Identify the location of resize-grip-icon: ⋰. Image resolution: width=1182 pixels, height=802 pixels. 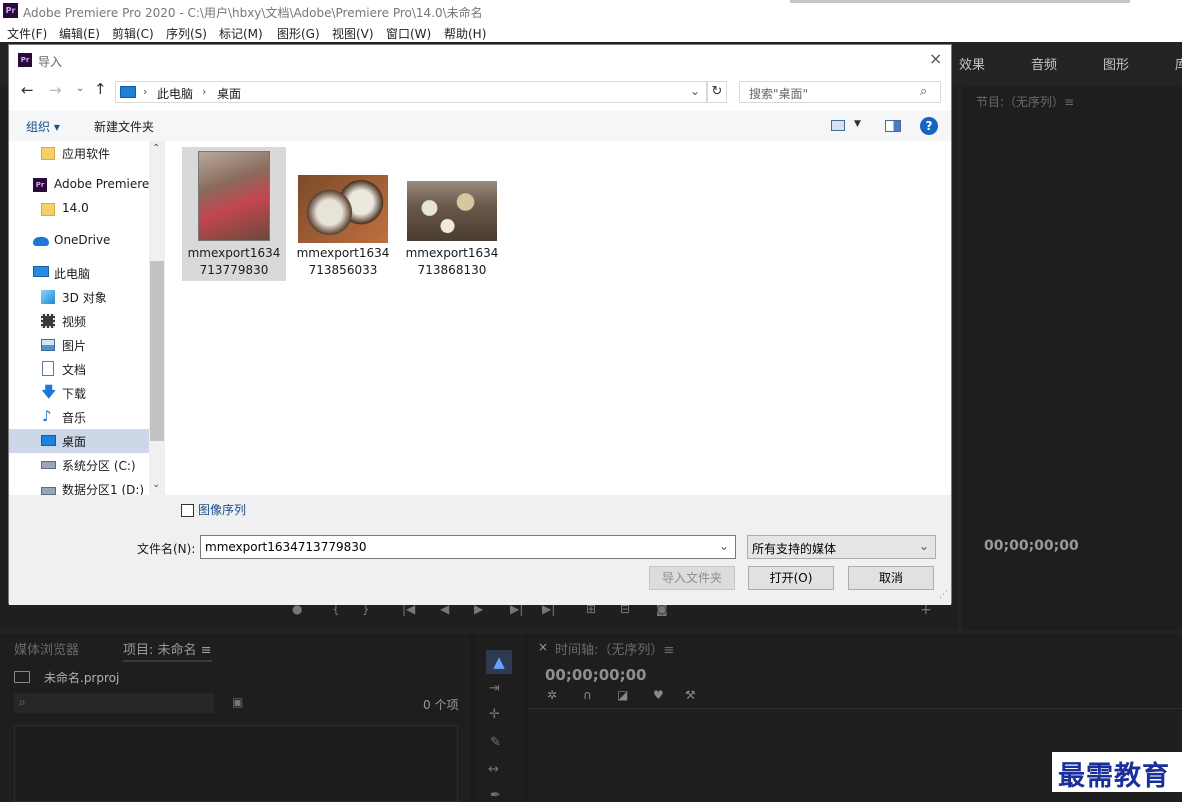
(943, 595).